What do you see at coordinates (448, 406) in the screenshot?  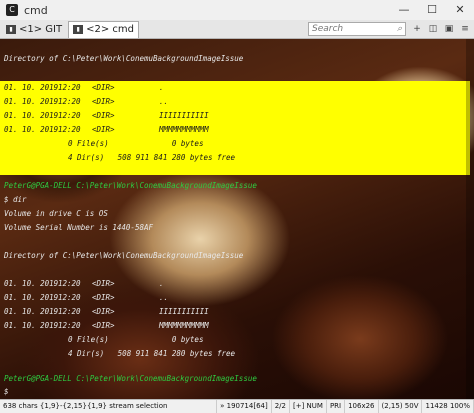 I see `status-pid: 11428 100%` at bounding box center [448, 406].